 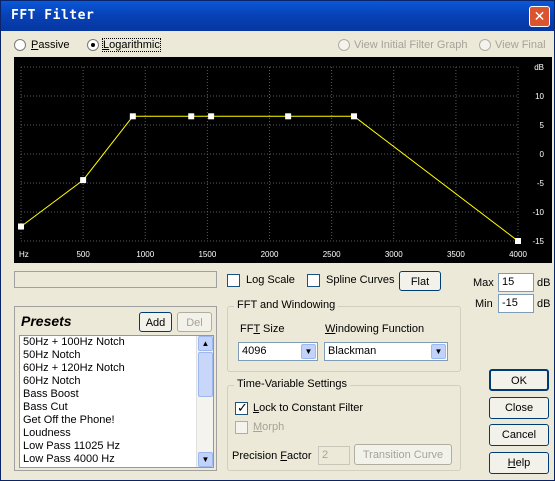 What do you see at coordinates (483, 283) in the screenshot?
I see `max-label: Max` at bounding box center [483, 283].